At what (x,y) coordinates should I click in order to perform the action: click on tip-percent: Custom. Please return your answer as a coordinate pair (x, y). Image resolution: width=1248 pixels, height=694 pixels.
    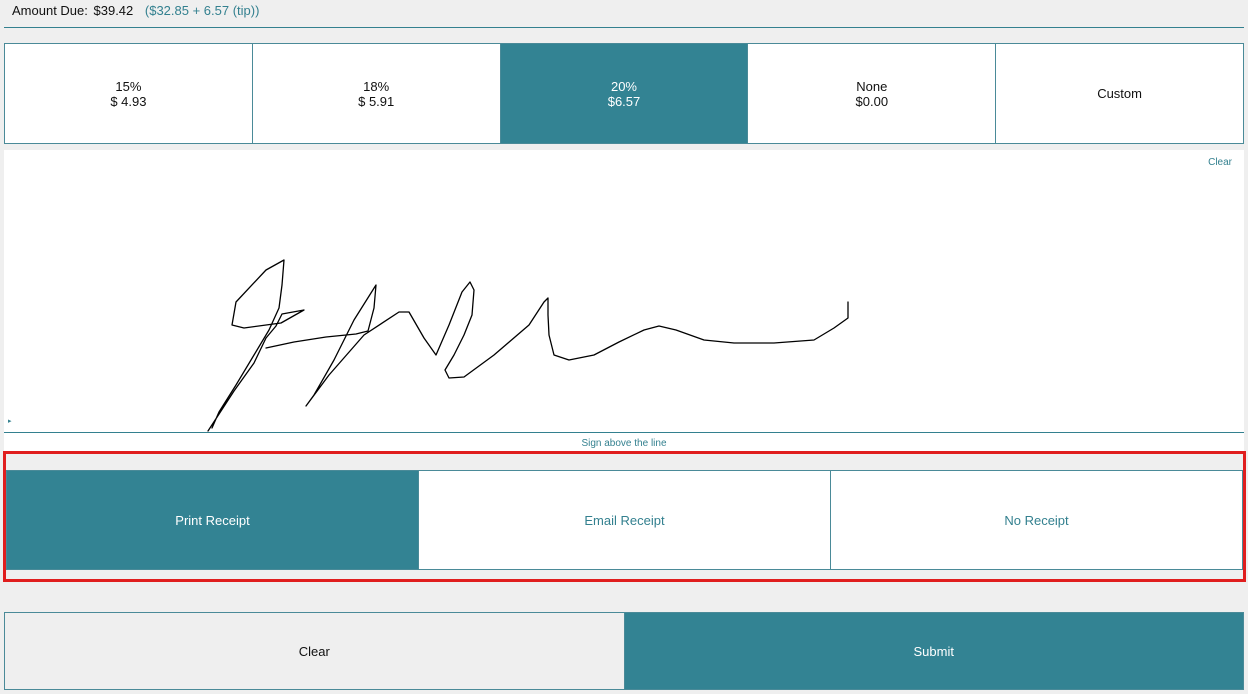
    Looking at the image, I should click on (1119, 93).